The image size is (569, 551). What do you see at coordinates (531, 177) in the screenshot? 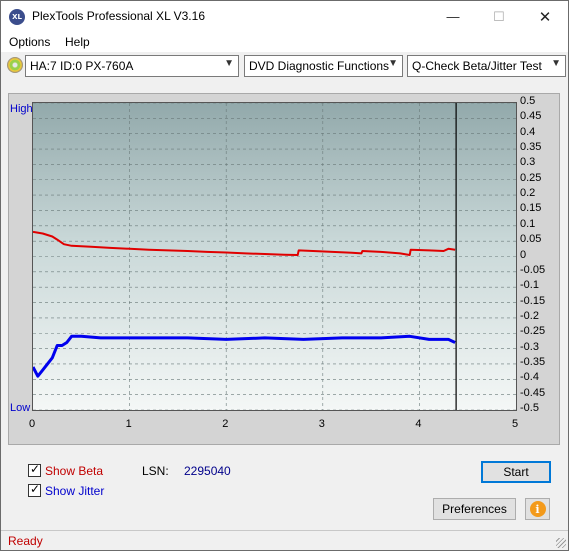
I see `y-tick-label: 0.25` at bounding box center [531, 177].